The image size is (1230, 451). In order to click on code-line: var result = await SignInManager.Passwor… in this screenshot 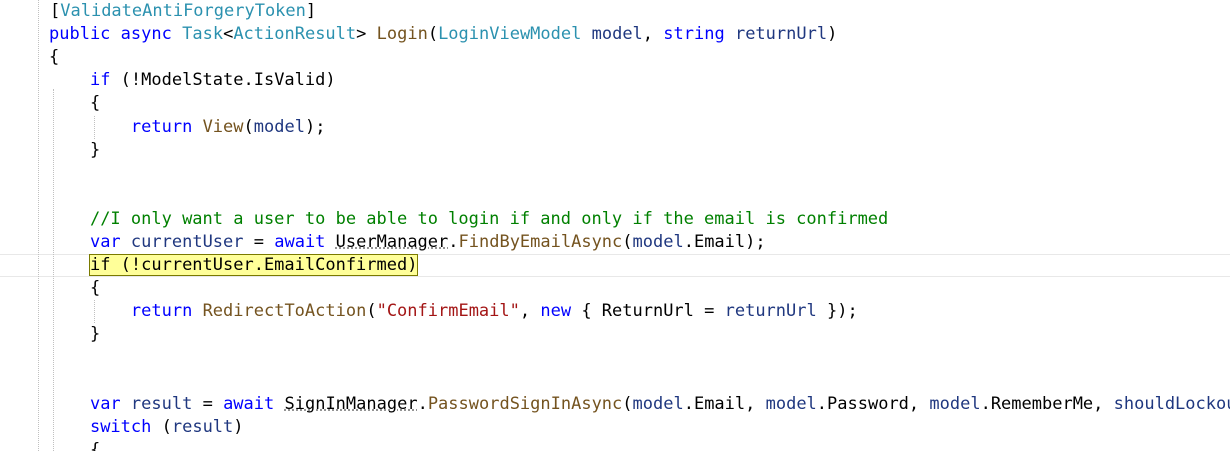, I will do `click(639, 404)`.